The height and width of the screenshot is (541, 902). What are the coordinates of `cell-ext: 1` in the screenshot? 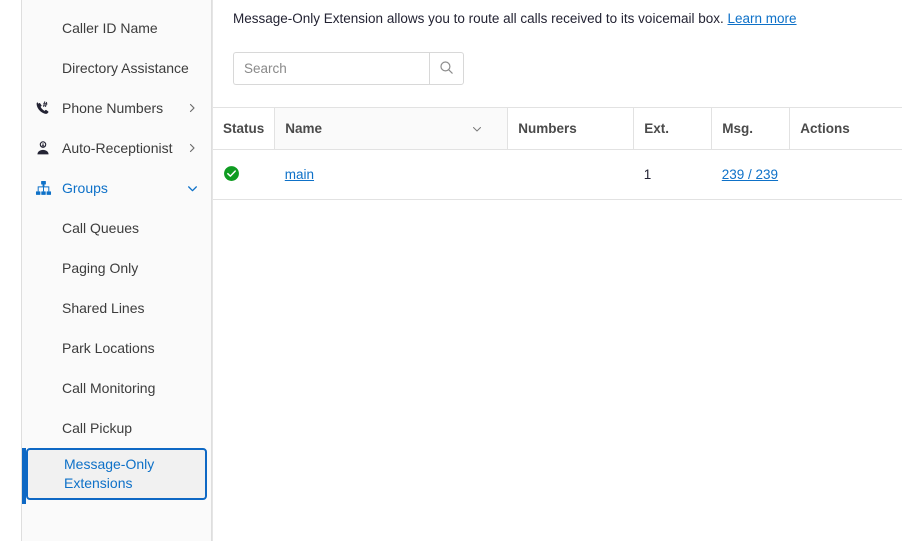 It's located at (672, 174).